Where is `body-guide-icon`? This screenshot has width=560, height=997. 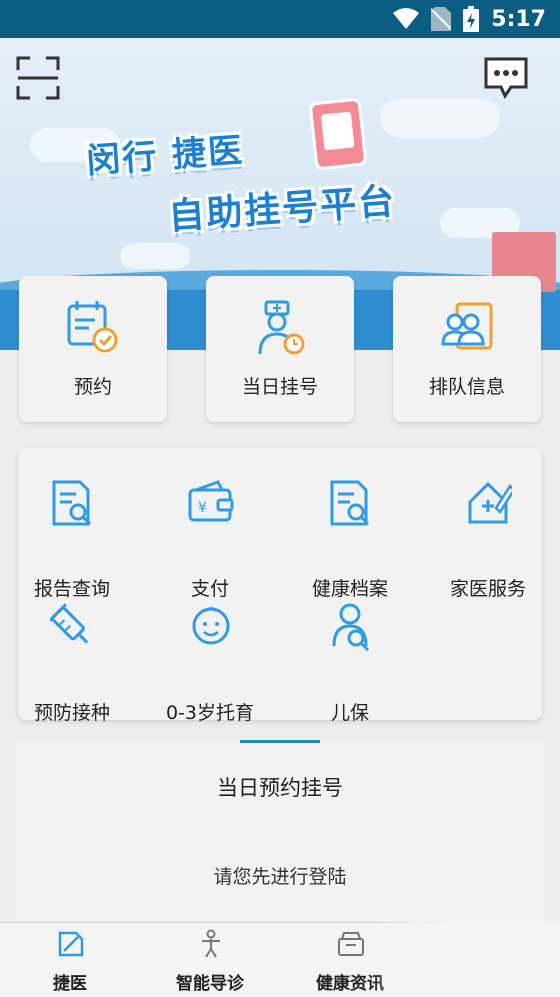 body-guide-icon is located at coordinates (211, 943).